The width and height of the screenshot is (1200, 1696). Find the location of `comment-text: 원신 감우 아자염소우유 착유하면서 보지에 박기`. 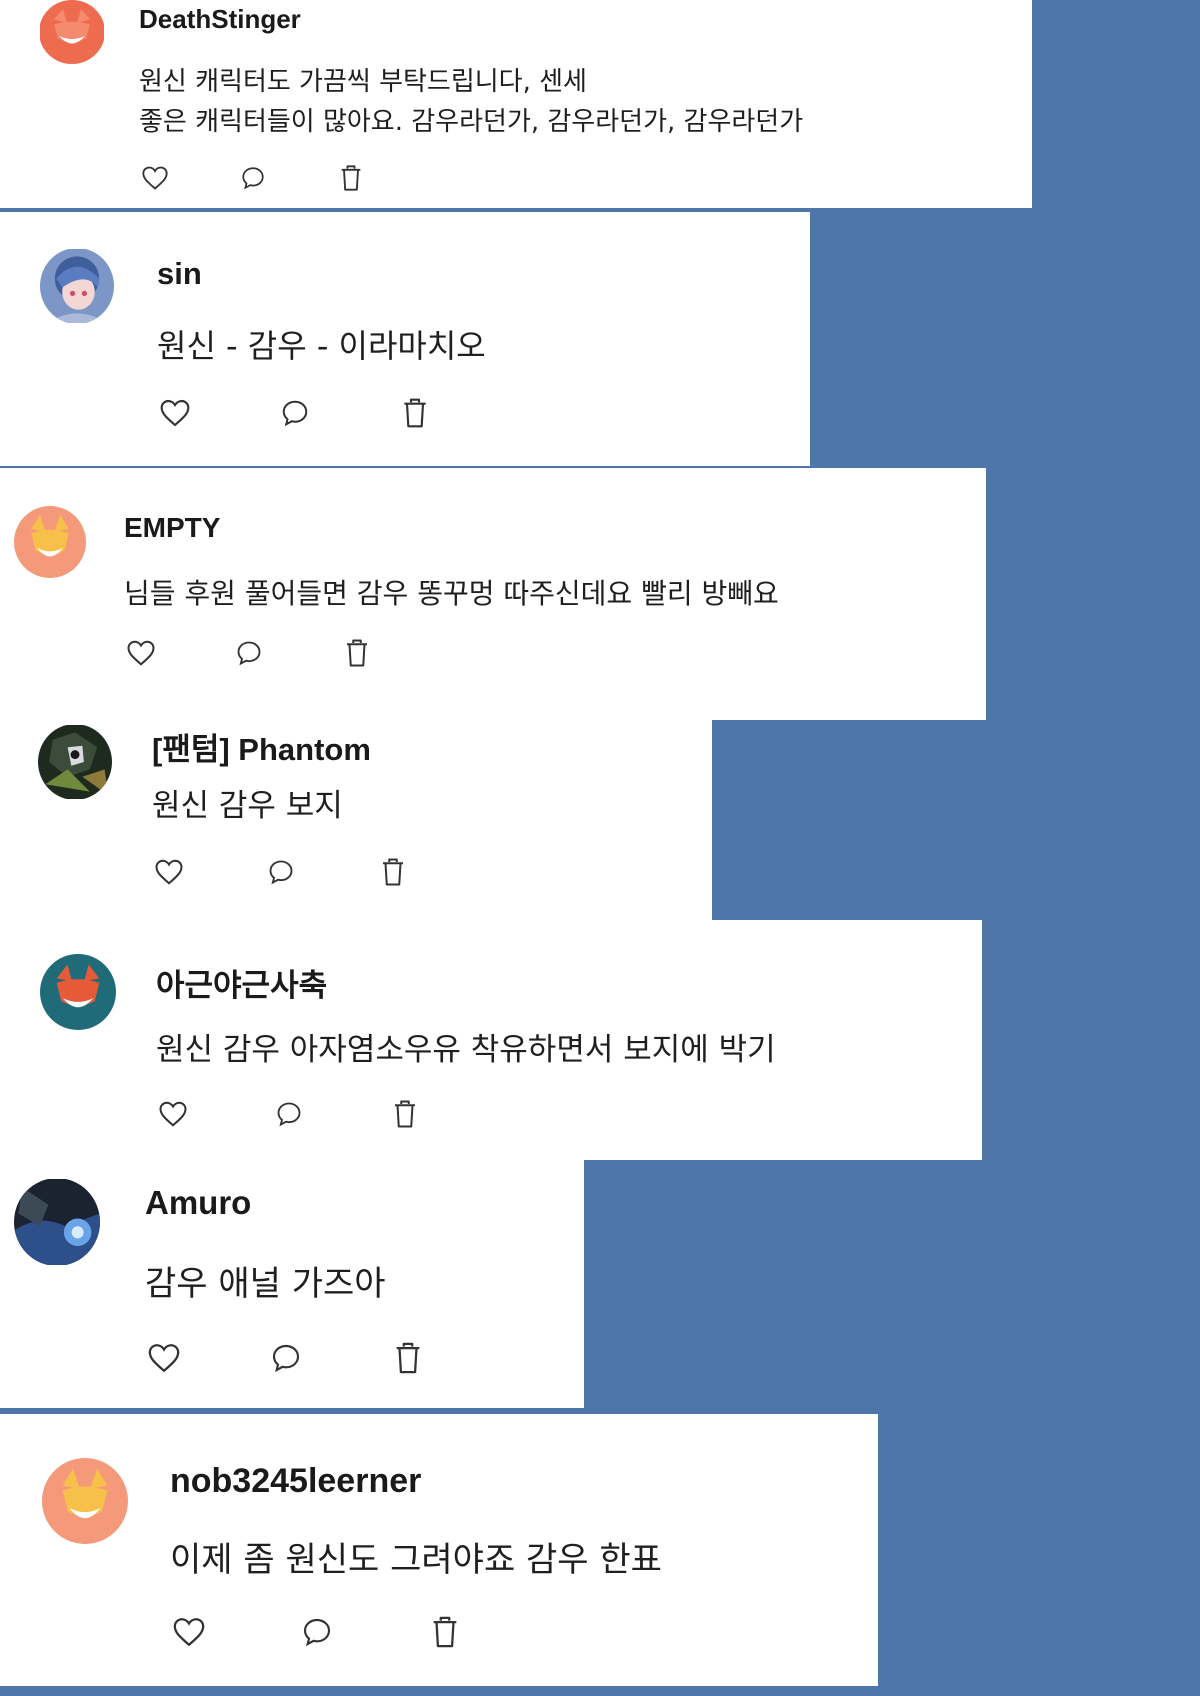

comment-text: 원신 감우 아자염소우유 착유하면서 보지에 박기 is located at coordinates (466, 1050).